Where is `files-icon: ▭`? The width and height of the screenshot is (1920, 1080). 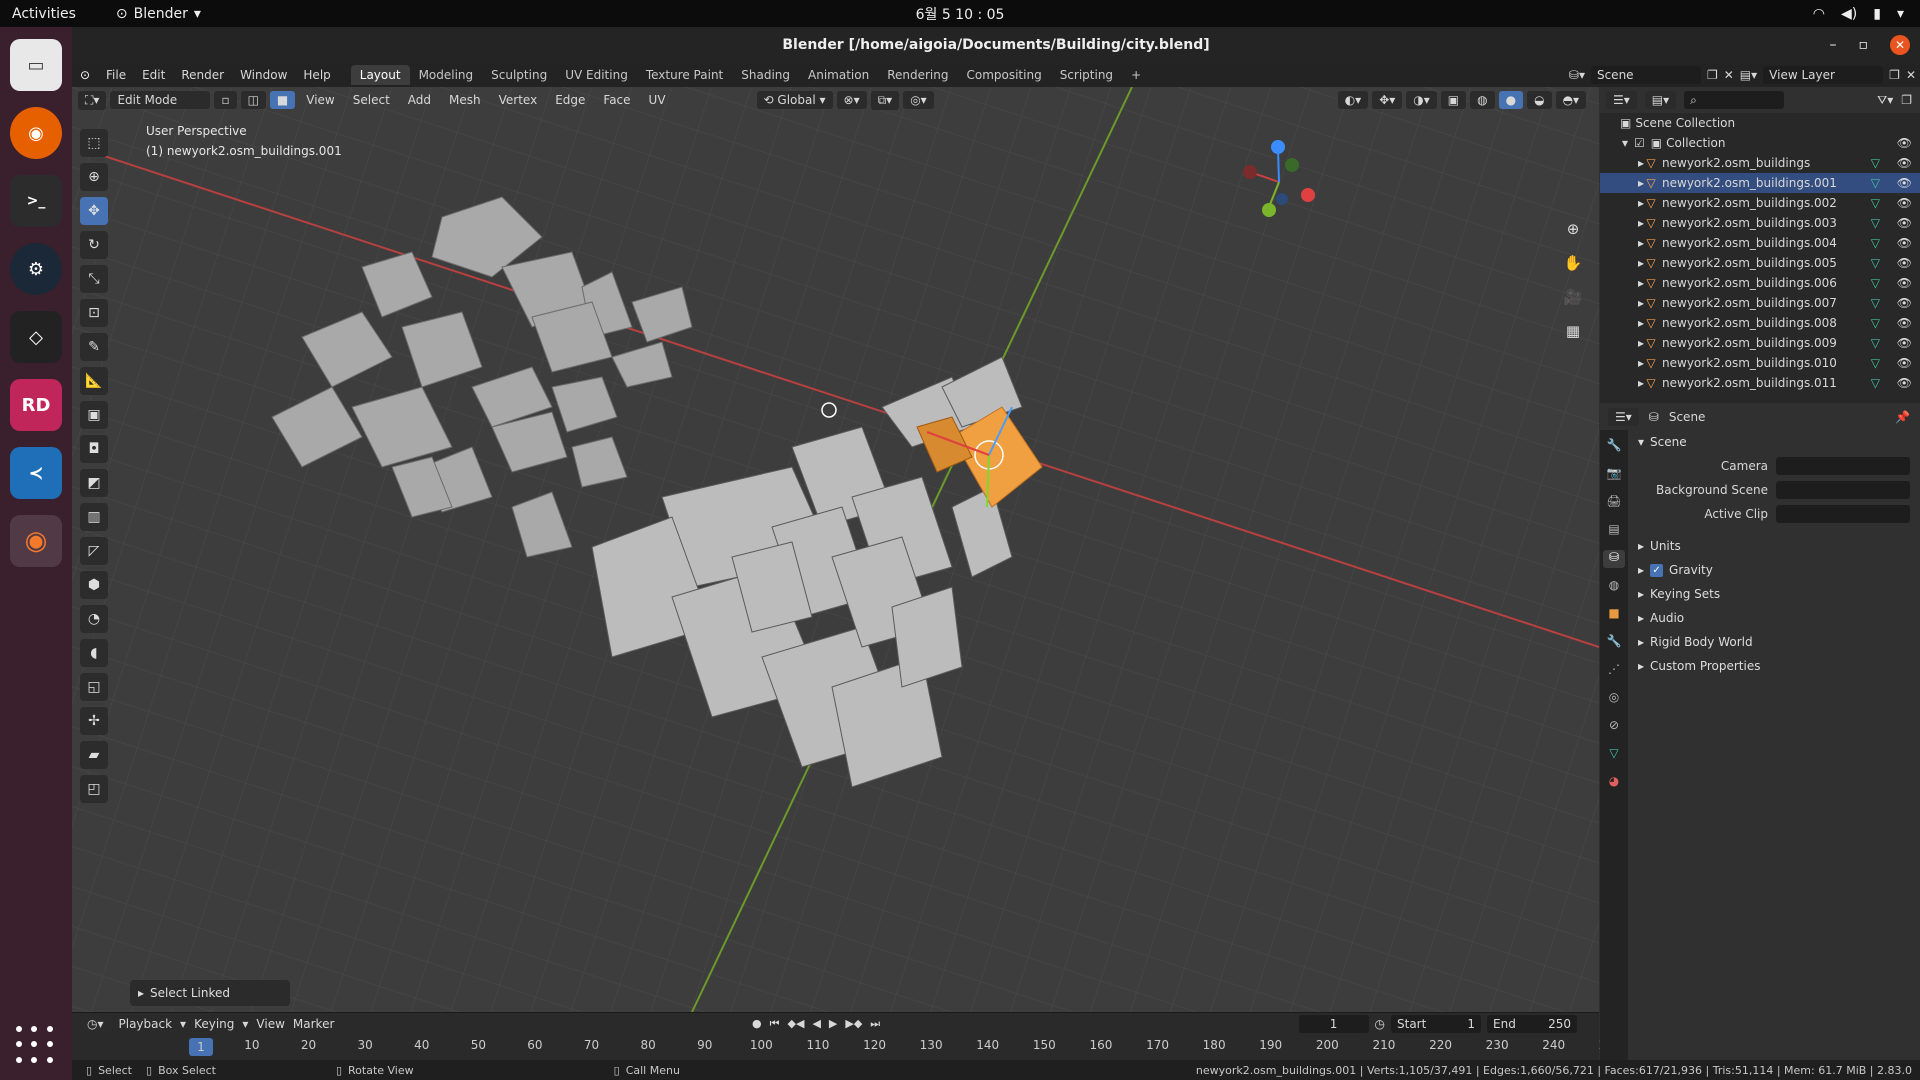 files-icon: ▭ is located at coordinates (36, 65).